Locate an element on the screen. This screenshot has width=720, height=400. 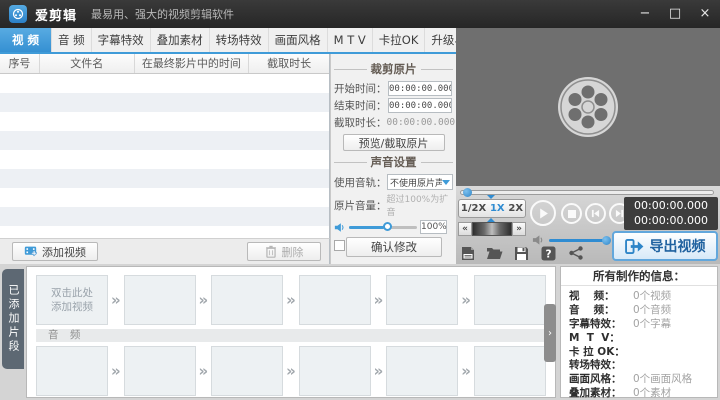
tab-karaoke: 卡拉OK is located at coordinates (399, 40).